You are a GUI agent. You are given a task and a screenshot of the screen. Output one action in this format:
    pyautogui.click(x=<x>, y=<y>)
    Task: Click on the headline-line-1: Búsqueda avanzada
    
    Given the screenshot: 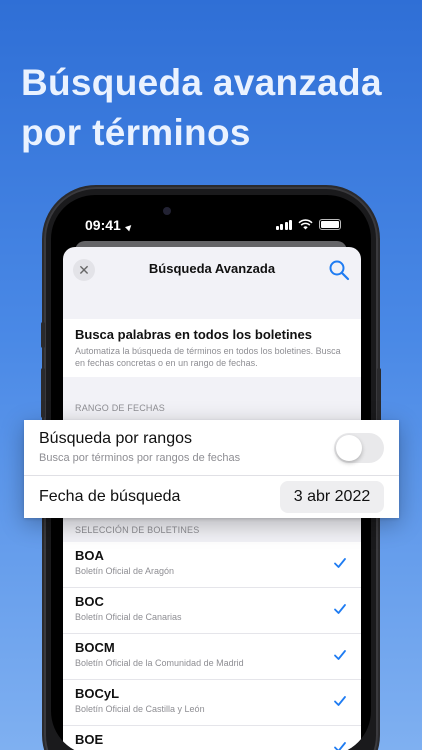 What is the action you would take?
    pyautogui.click(x=201, y=82)
    